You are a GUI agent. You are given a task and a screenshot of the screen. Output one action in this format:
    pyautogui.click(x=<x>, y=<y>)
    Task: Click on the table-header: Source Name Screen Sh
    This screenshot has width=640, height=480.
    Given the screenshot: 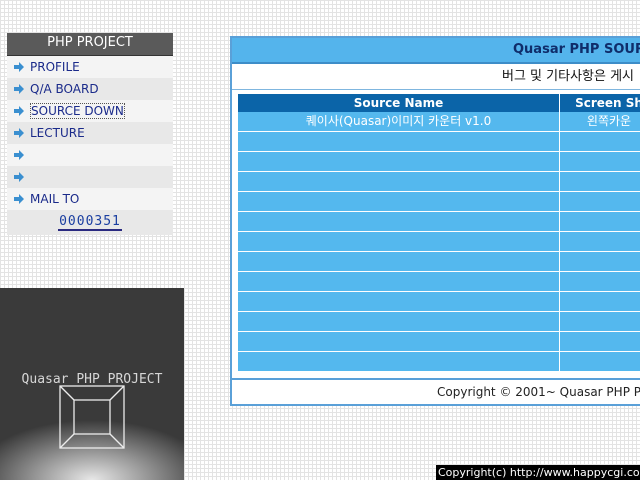 What is the action you would take?
    pyautogui.click(x=439, y=103)
    